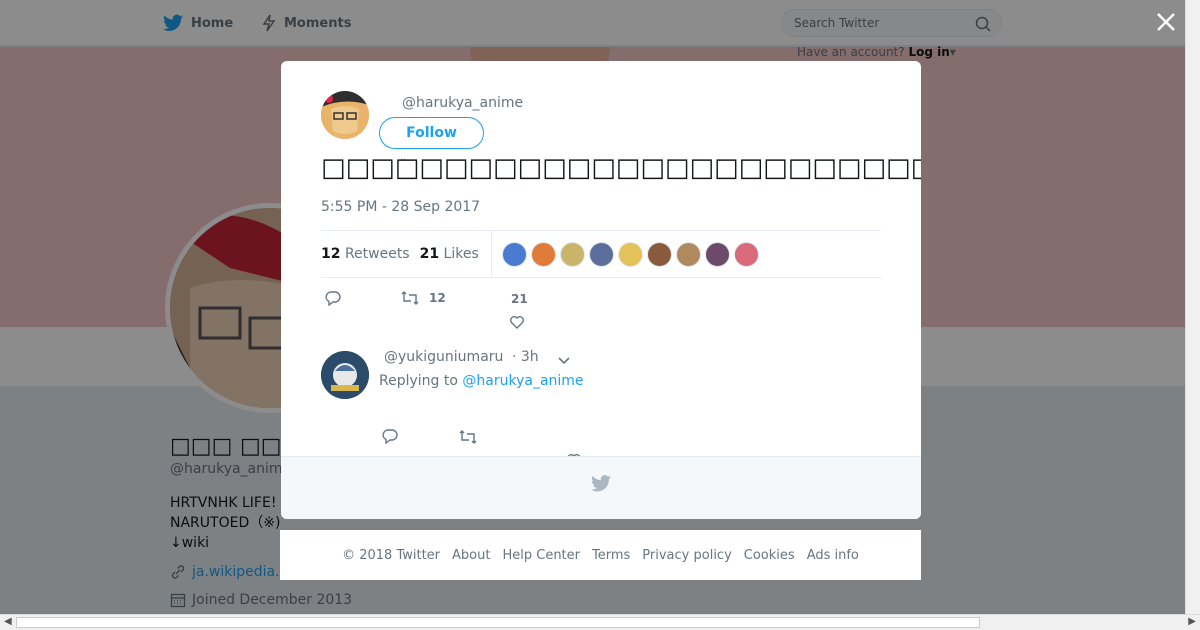 This screenshot has width=1200, height=630. Describe the element at coordinates (522, 381) in the screenshot. I see `replying-to-link: @harukya_anime` at that location.